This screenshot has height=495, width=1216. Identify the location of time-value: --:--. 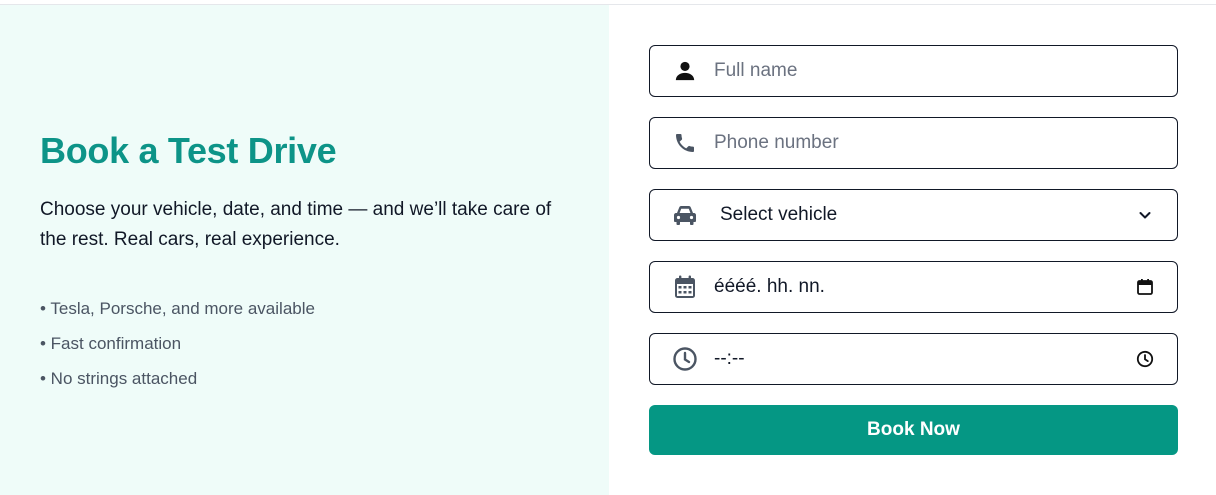
(729, 358).